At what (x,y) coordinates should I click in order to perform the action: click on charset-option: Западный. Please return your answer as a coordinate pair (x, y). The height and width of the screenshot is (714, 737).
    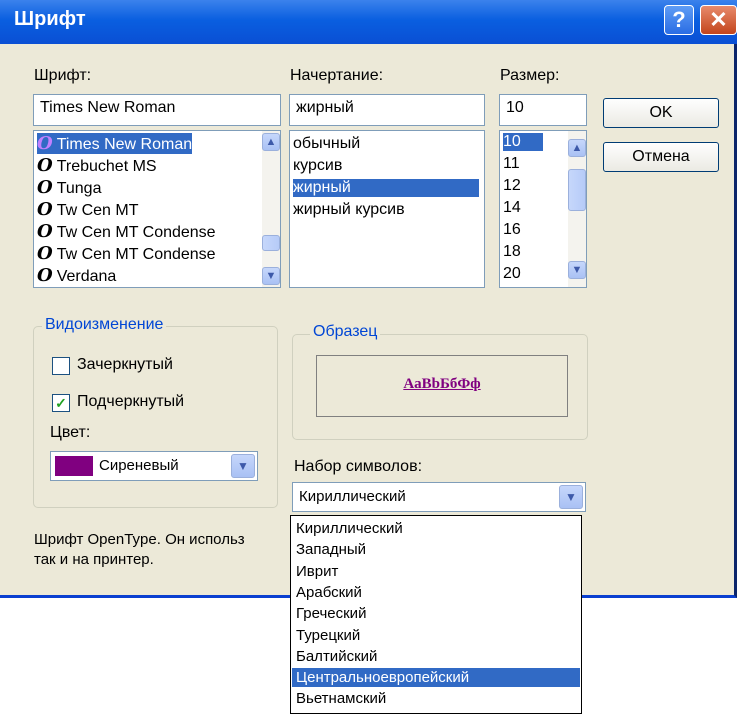
    Looking at the image, I should click on (436, 549).